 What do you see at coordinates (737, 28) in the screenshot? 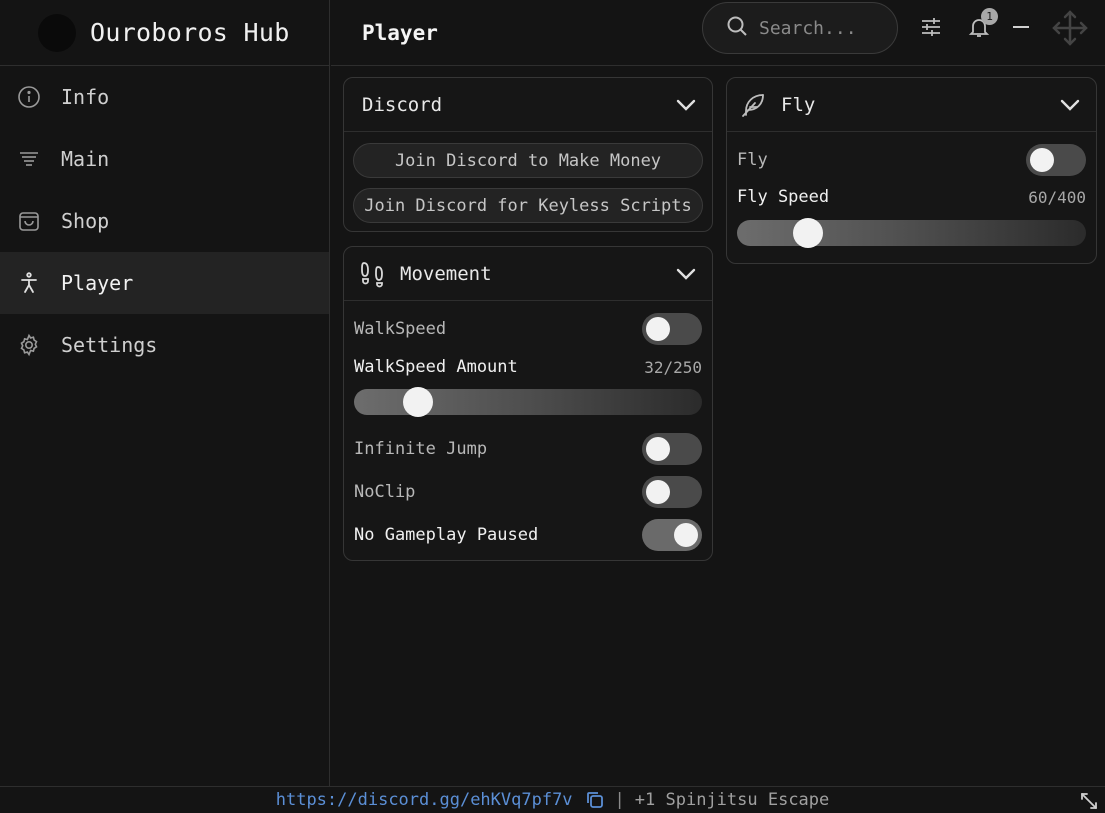
I see `search-icon` at bounding box center [737, 28].